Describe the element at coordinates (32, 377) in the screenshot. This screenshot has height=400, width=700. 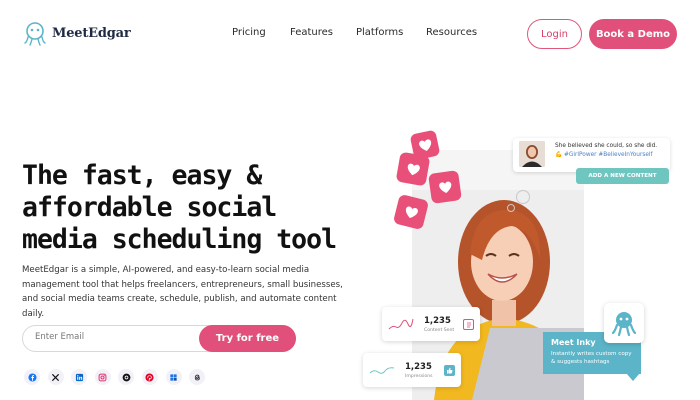
I see `facebook-icon` at that location.